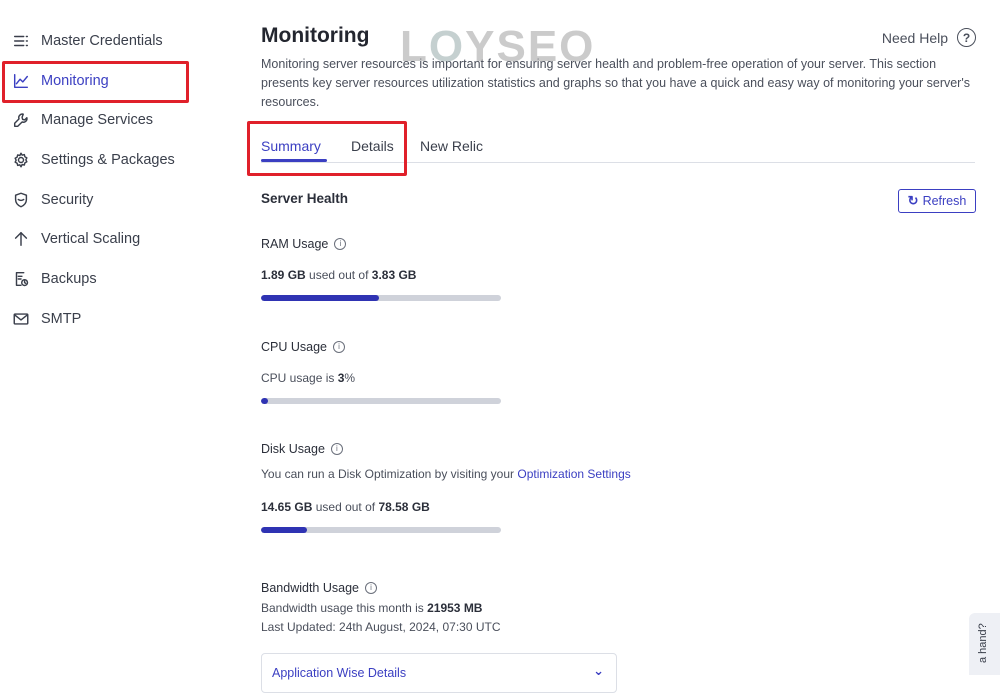  I want to click on bandwidth-usage-prefix: Bandwidth usage this month is, so click(342, 608).